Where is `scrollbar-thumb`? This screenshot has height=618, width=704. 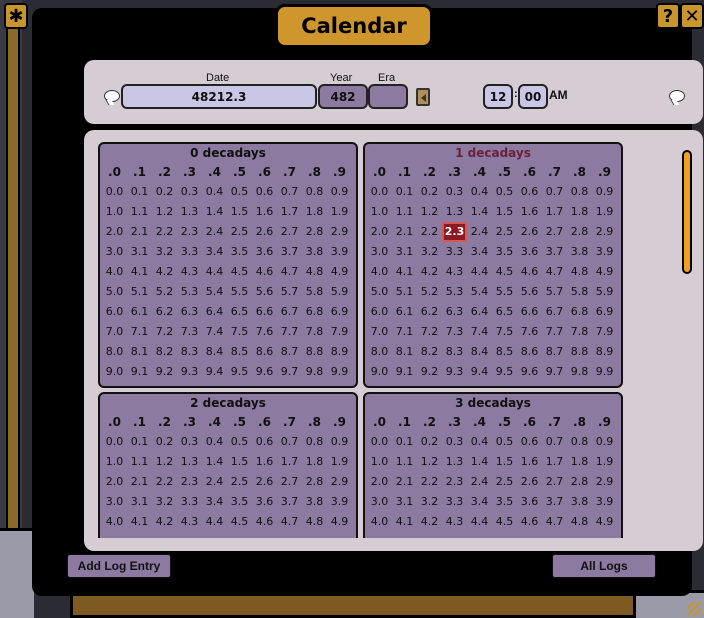
scrollbar-thumb is located at coordinates (687, 212).